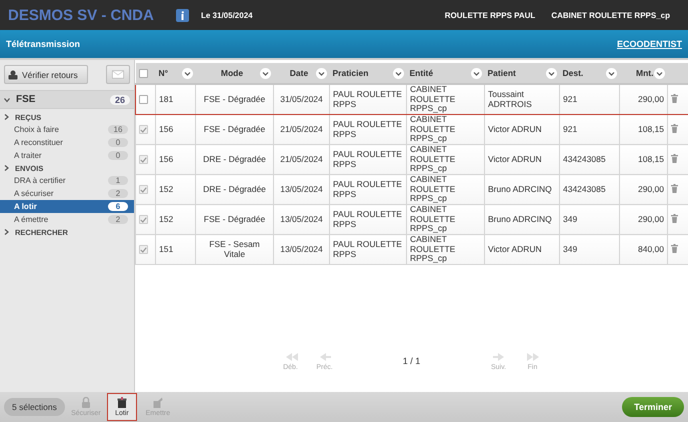 The height and width of the screenshot is (422, 688). Describe the element at coordinates (227, 15) in the screenshot. I see `date-label: Le 31/05/2024` at that location.